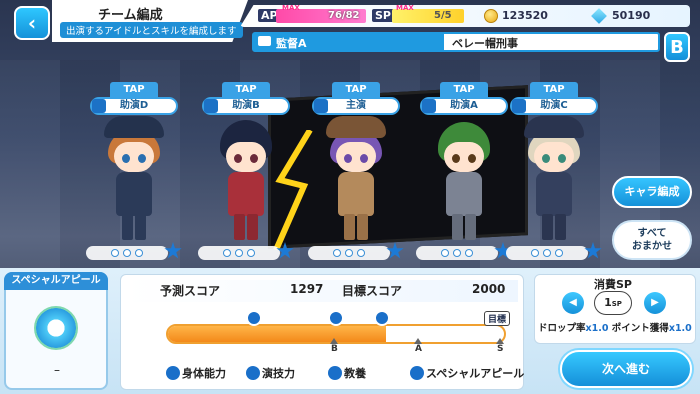 The width and height of the screenshot is (700, 394). I want to click on character-slot-c: TAP 助演C, so click(554, 171).